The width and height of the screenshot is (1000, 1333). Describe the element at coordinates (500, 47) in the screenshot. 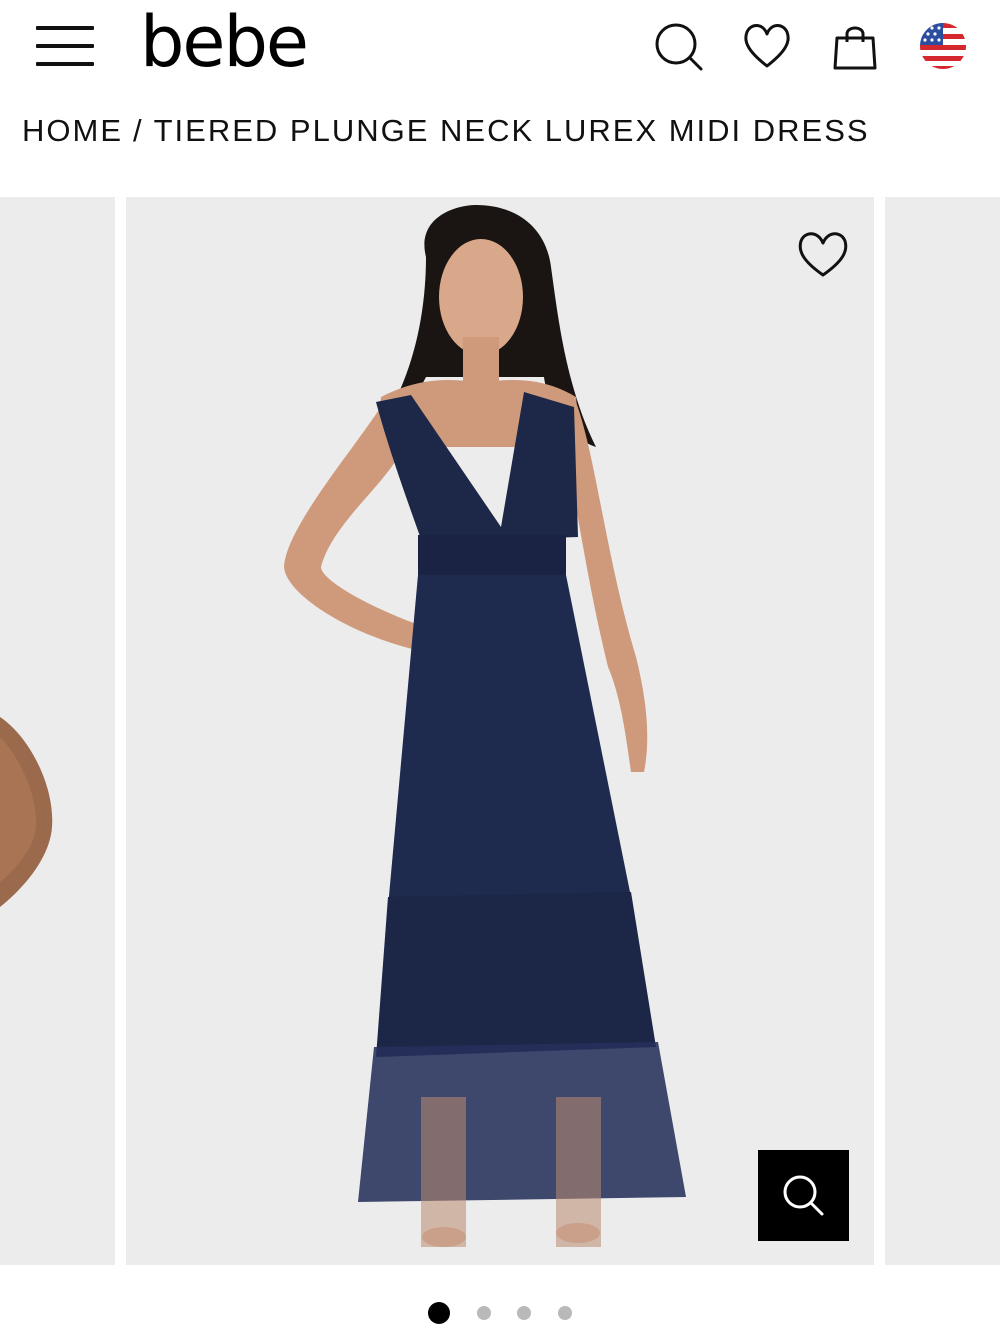

I see `site-header: bebe` at that location.